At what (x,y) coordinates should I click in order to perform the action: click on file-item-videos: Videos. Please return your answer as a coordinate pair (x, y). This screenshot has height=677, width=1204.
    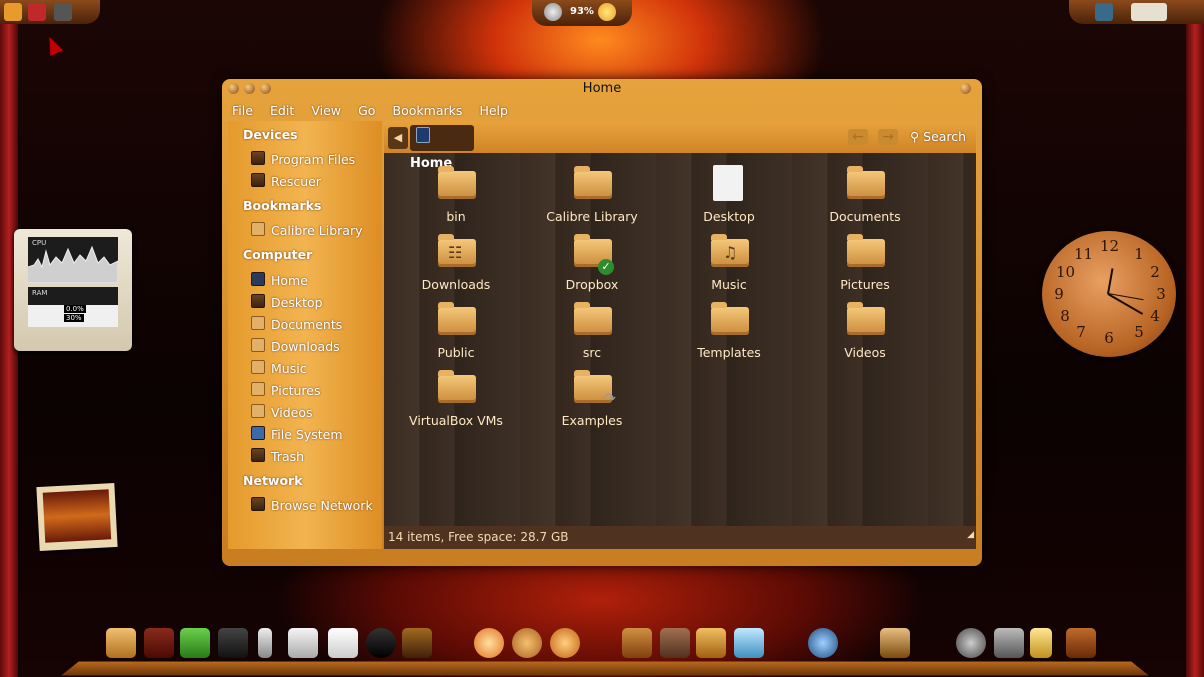
    Looking at the image, I should click on (865, 331).